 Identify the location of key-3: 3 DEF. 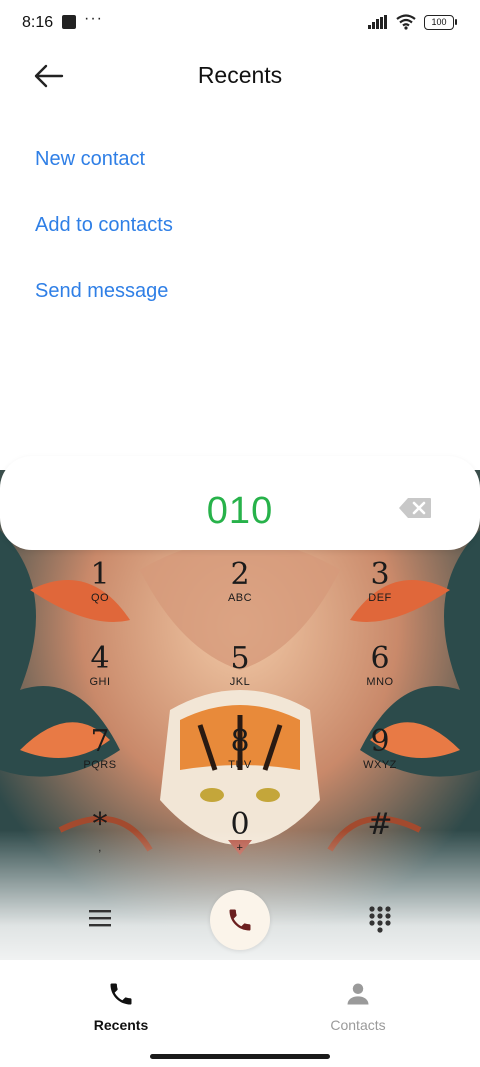
(380, 593).